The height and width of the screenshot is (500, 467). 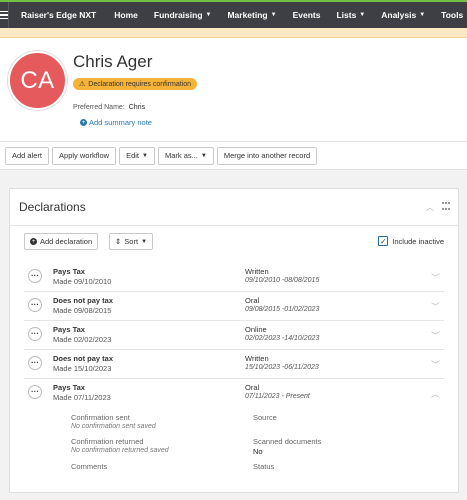 I want to click on apply-workflow-button: Apply workflow, so click(x=84, y=155).